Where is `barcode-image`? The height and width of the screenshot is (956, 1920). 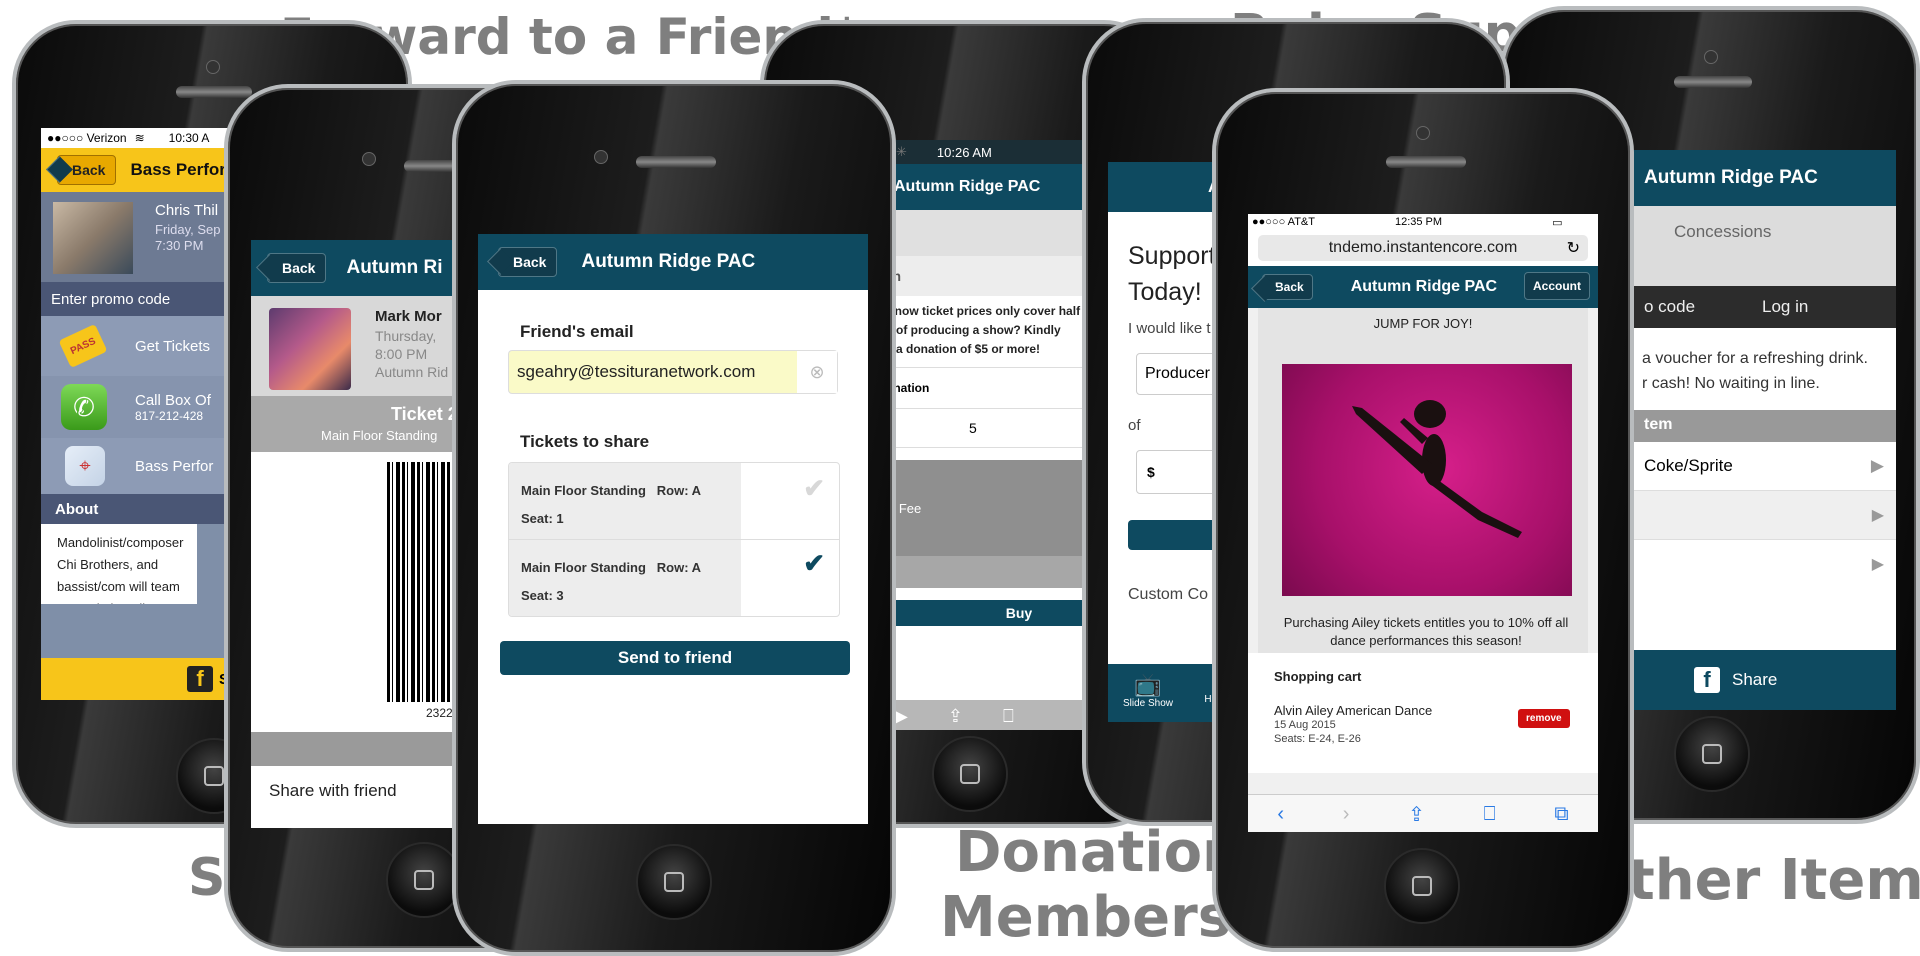
barcode-image is located at coordinates (423, 582).